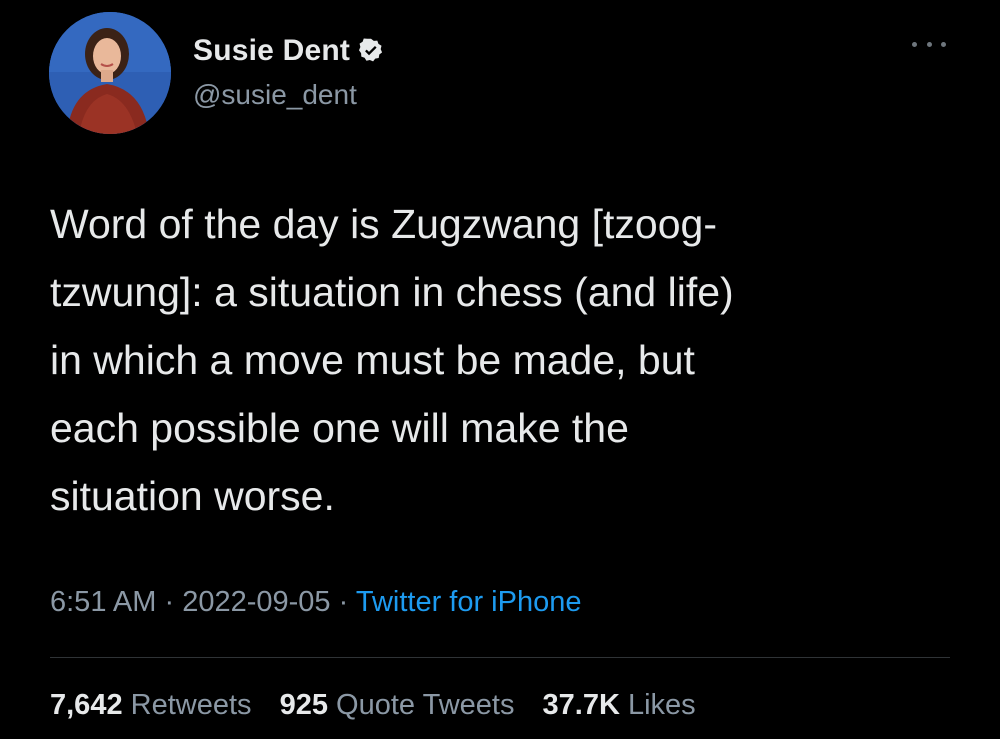 The height and width of the screenshot is (739, 1000). I want to click on author-display-name: Susie Dent, so click(271, 51).